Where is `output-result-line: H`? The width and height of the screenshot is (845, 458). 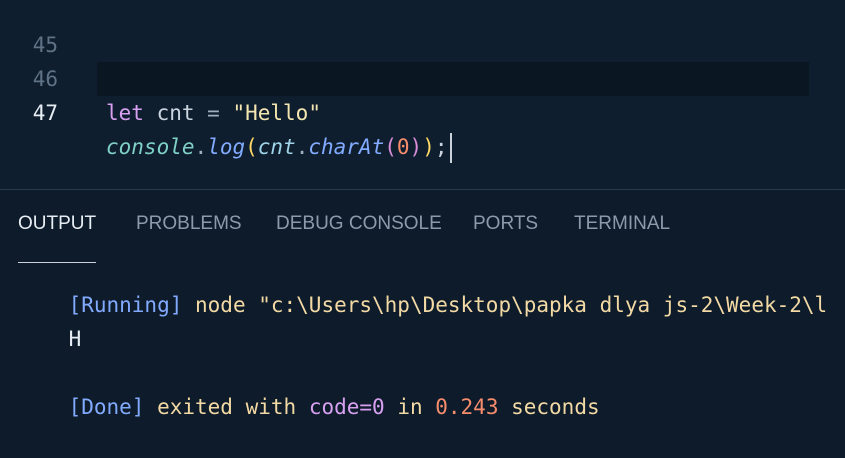 output-result-line: H is located at coordinates (50, 319).